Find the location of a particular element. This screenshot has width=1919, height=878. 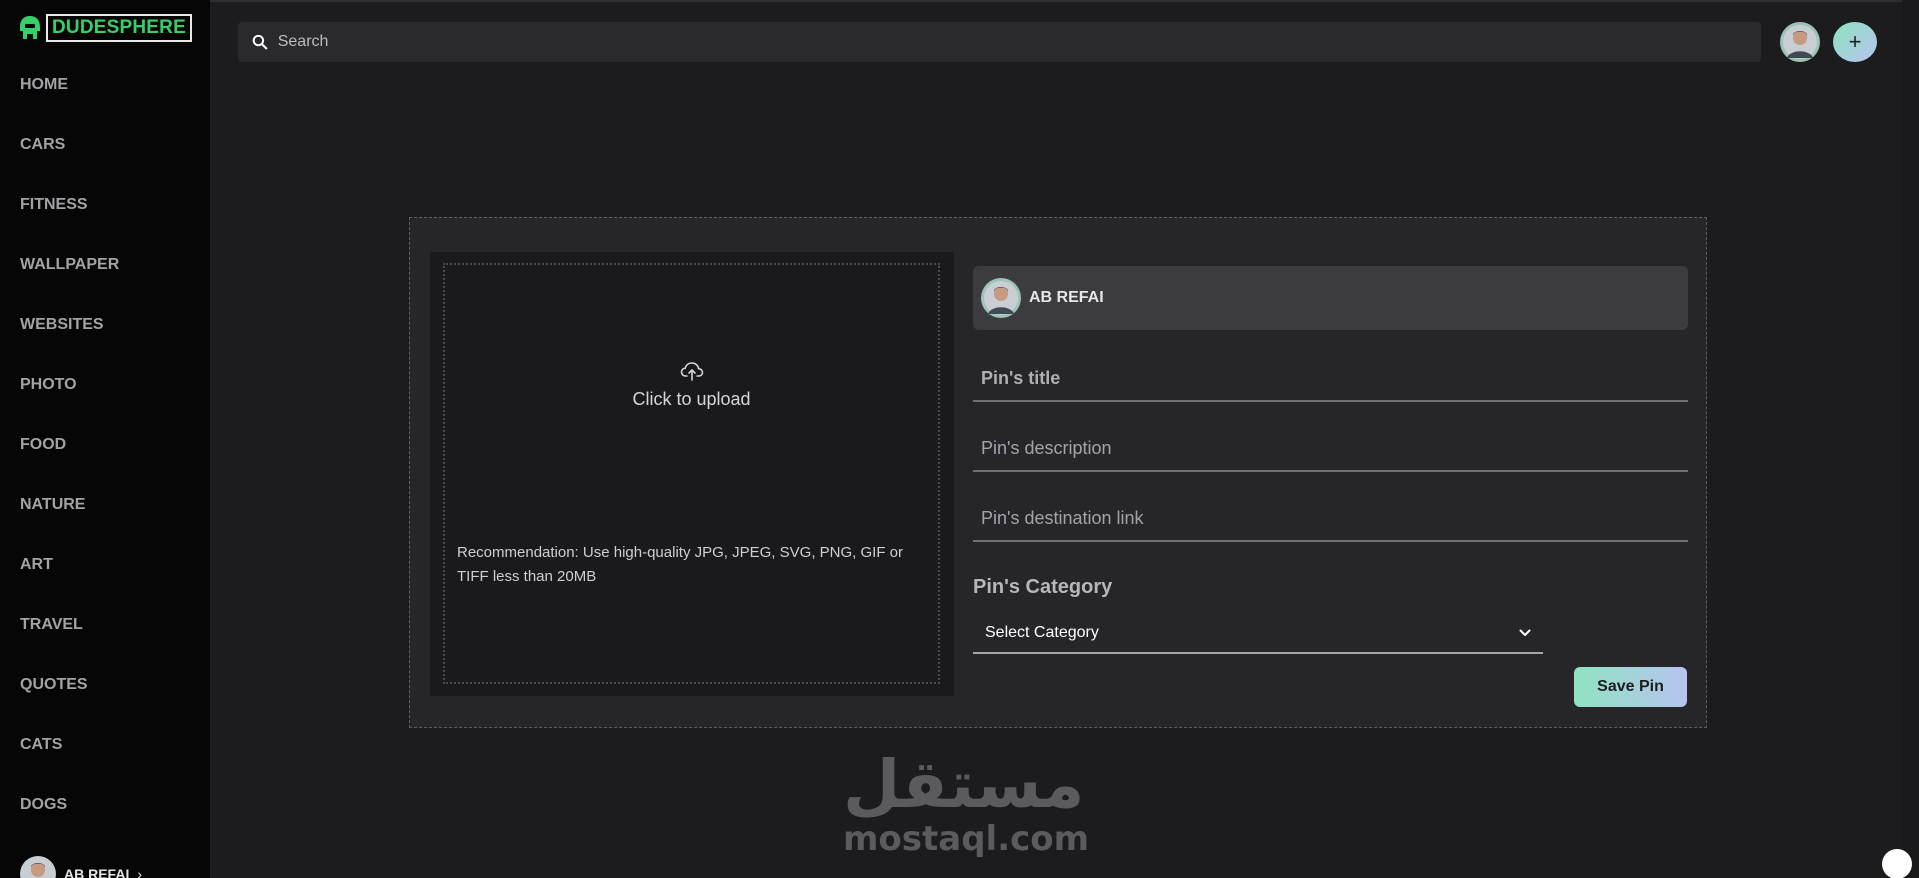

title-field is located at coordinates (1330, 379).